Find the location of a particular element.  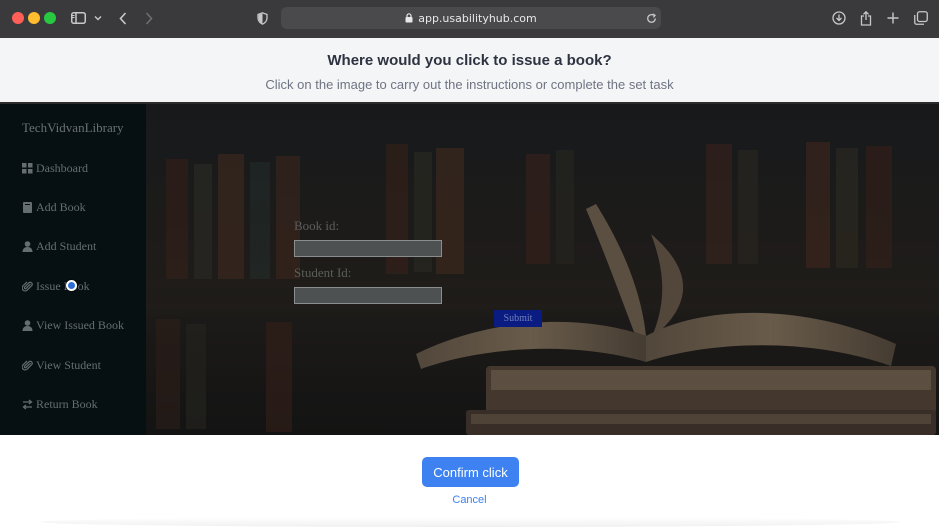

new-tab-button is located at coordinates (893, 18).